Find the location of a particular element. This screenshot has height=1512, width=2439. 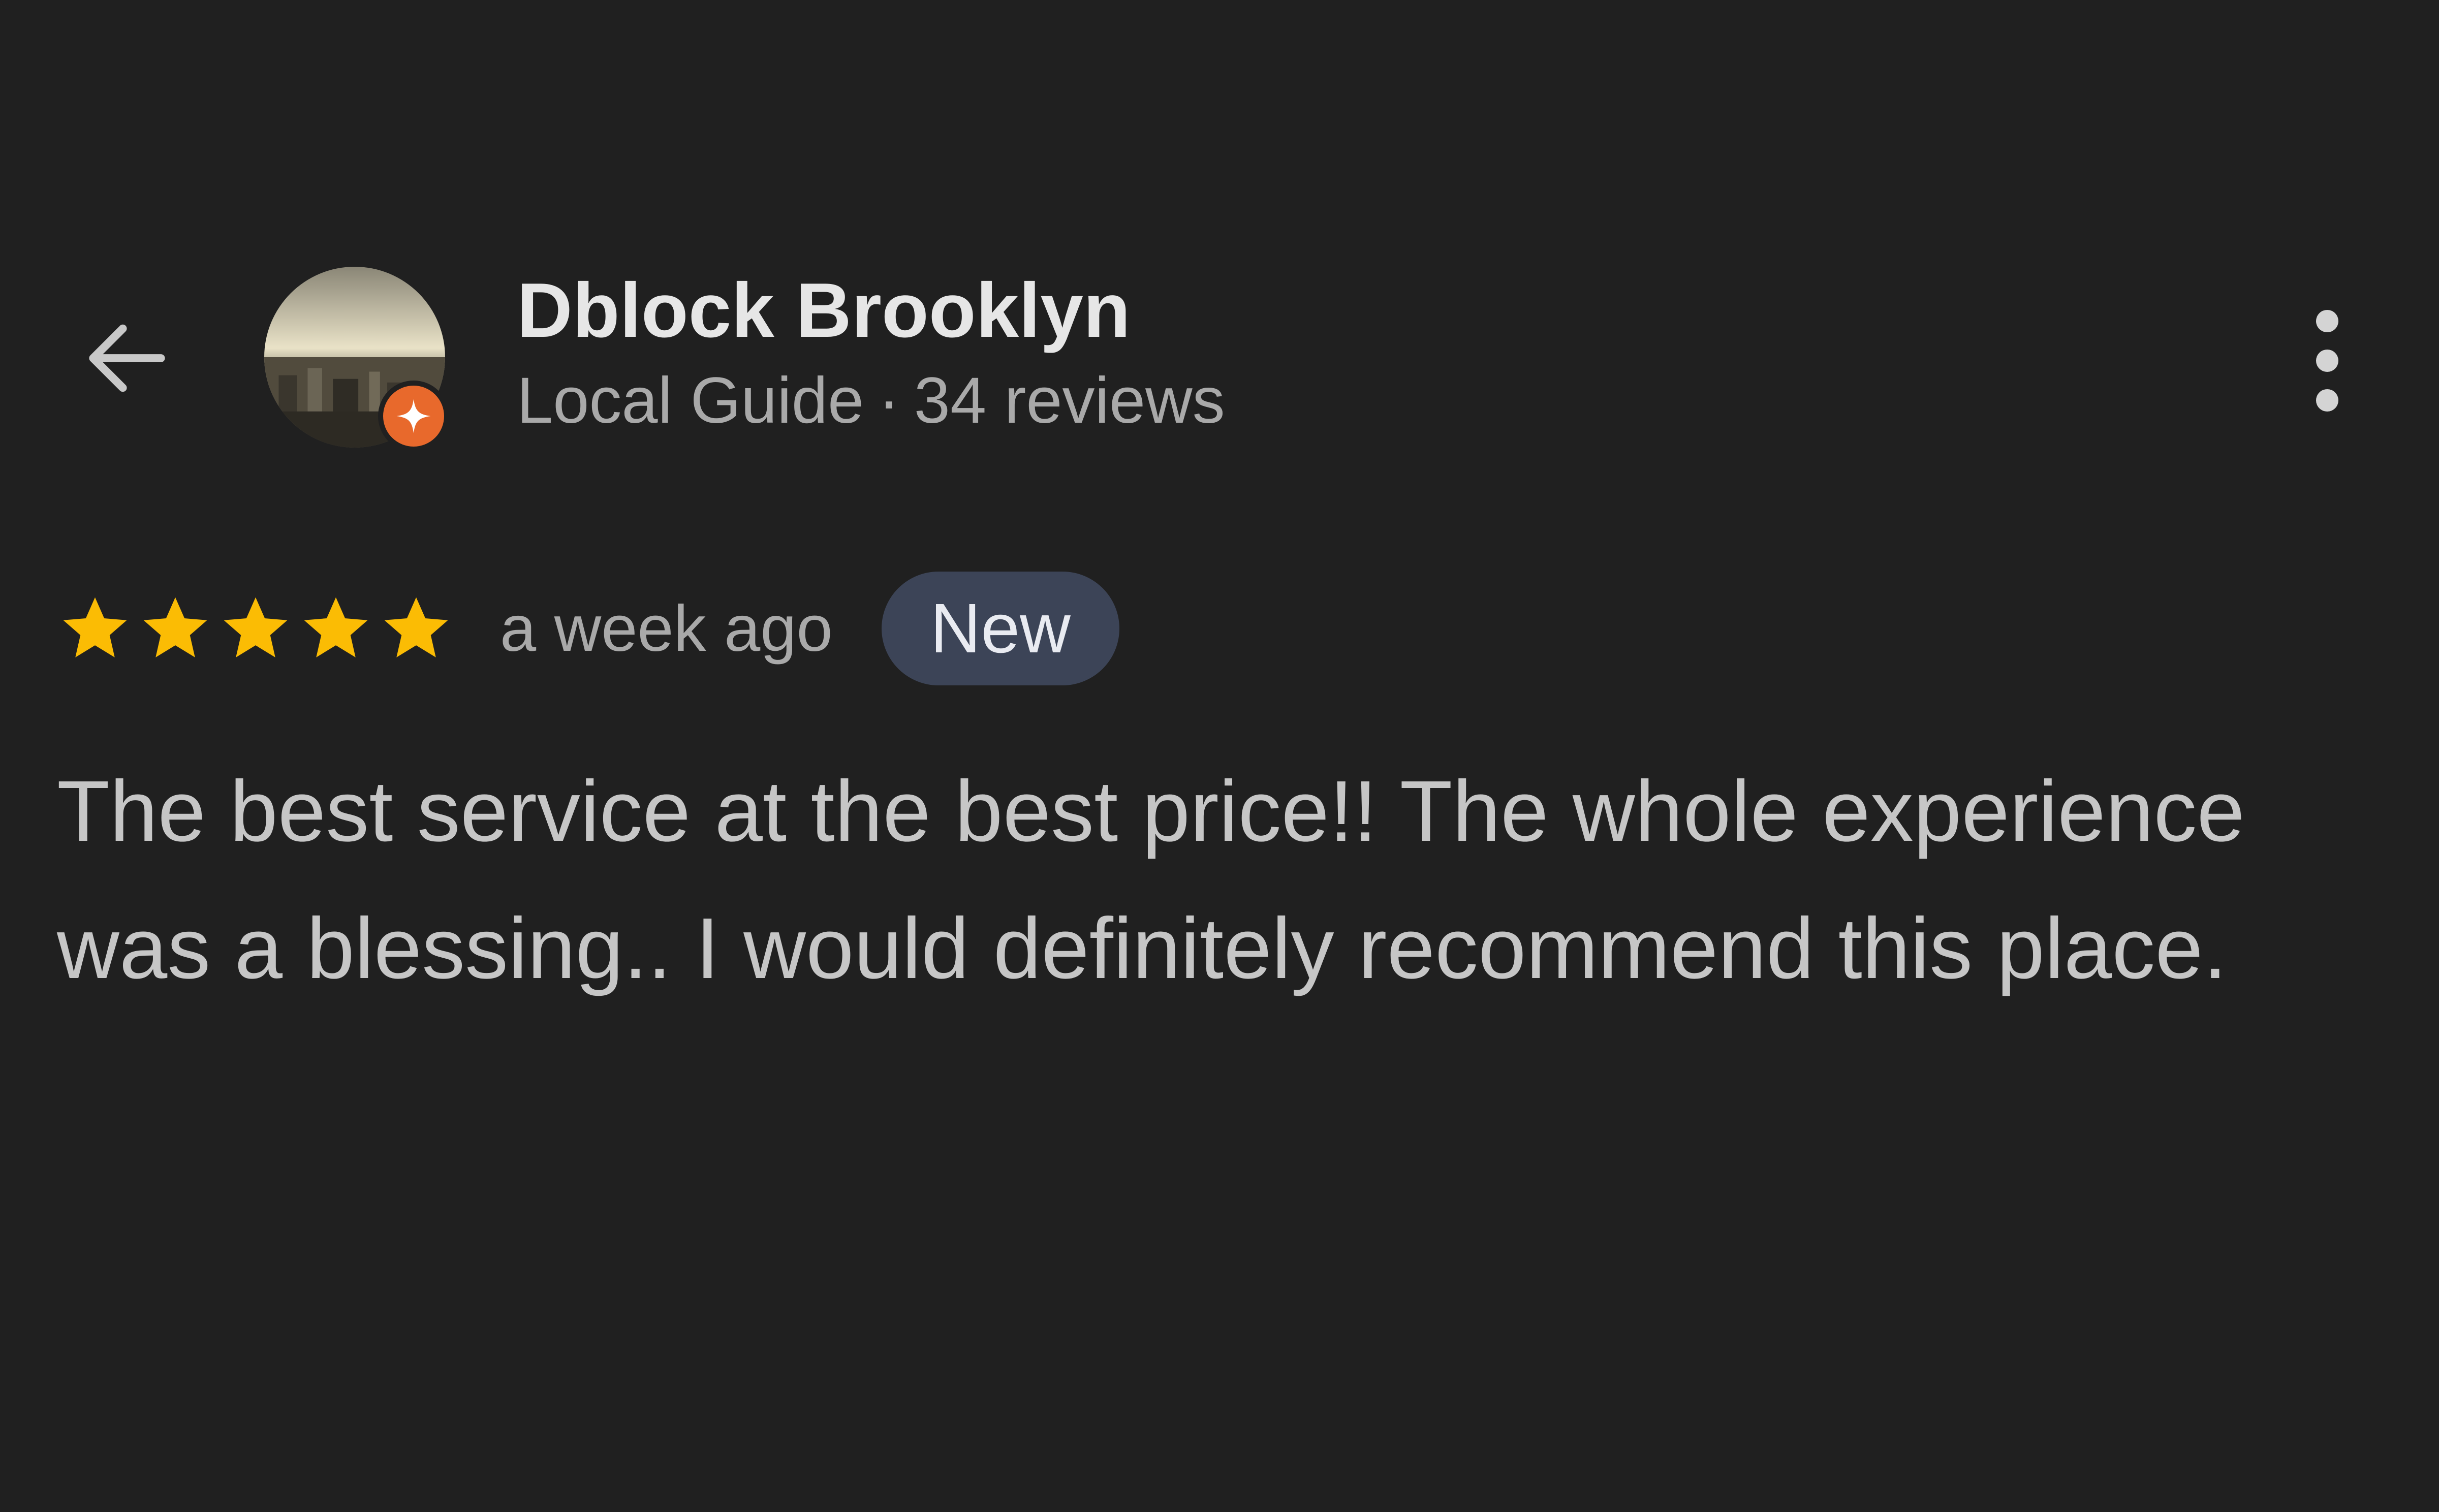

more-options-button is located at coordinates (2328, 361).